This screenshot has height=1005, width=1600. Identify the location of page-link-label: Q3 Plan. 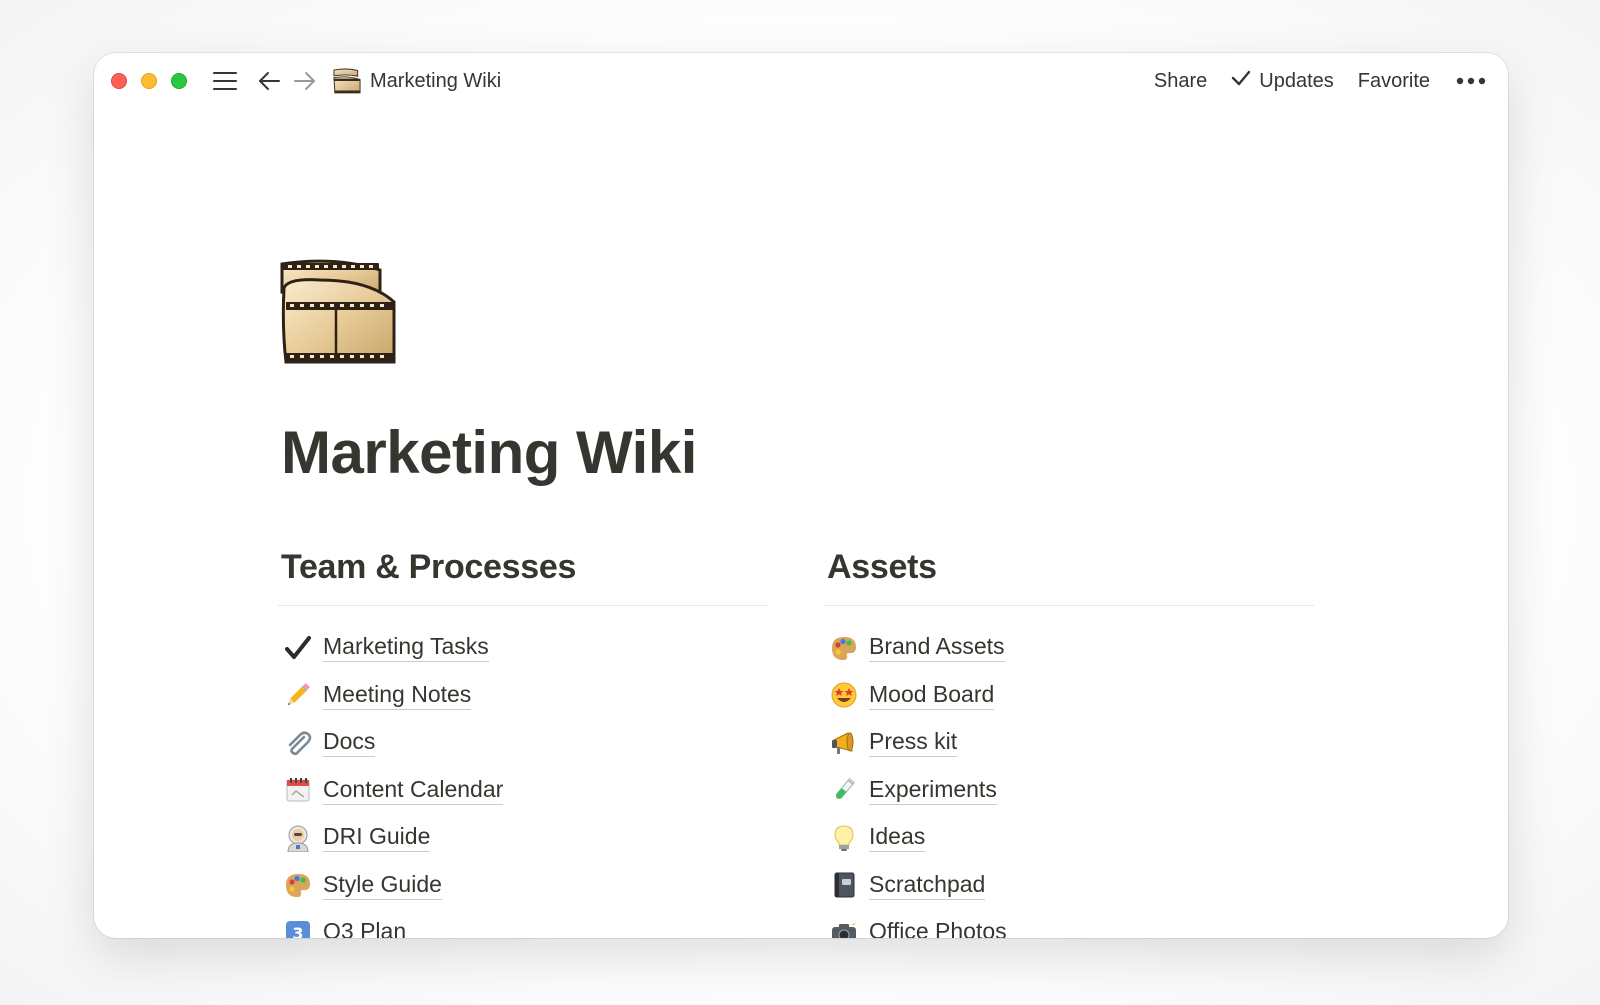
(364, 928).